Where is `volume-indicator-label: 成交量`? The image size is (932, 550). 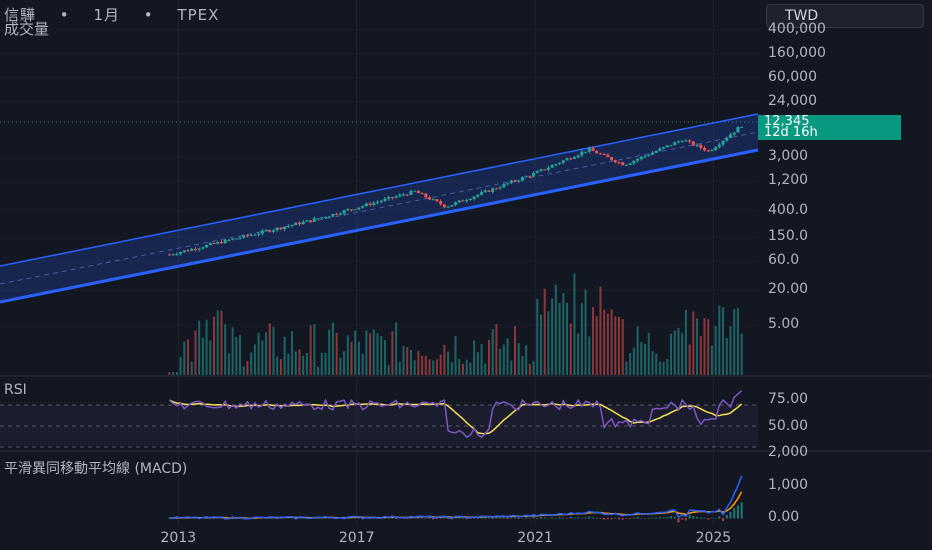
volume-indicator-label: 成交量 is located at coordinates (26, 28).